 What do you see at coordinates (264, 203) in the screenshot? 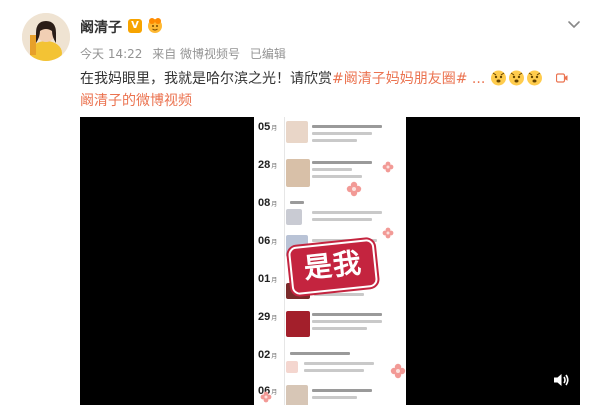
I see `timeline-day-number: 08` at bounding box center [264, 203].